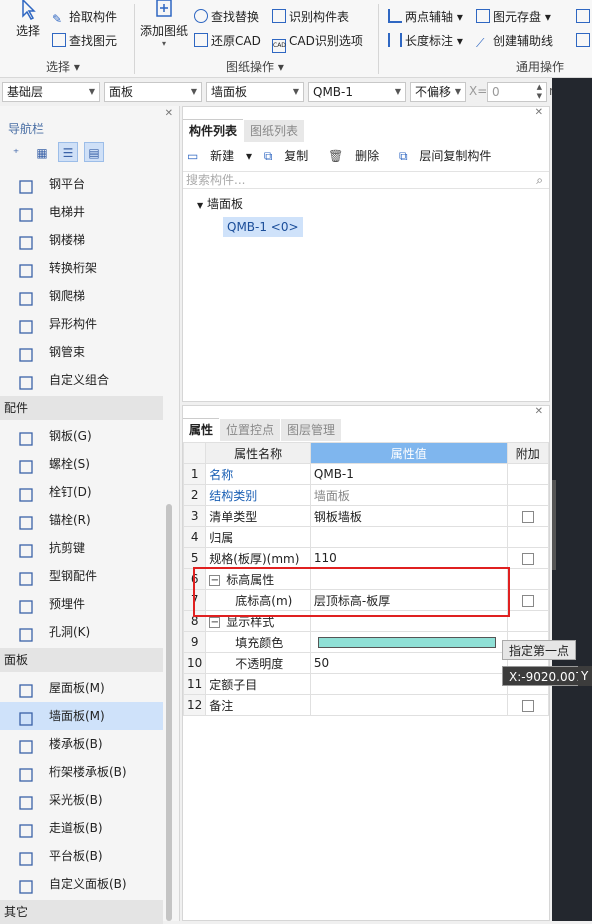 This screenshot has height=924, width=592. What do you see at coordinates (408, 474) in the screenshot?
I see `property-value: QMB-1` at bounding box center [408, 474].